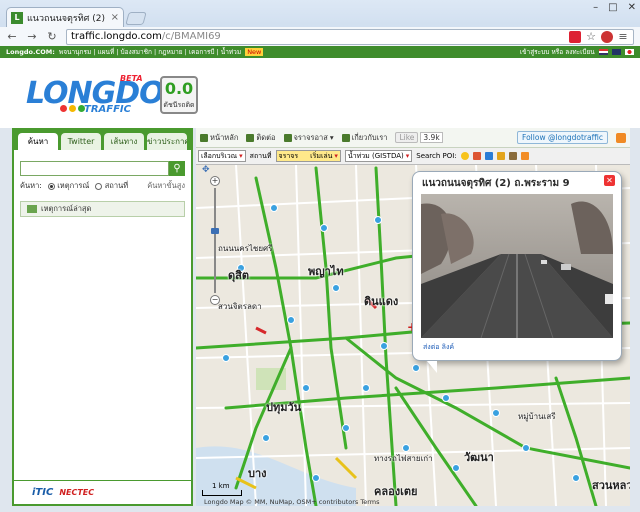  What do you see at coordinates (345, 137) in the screenshot?
I see `info-icon` at bounding box center [345, 137].